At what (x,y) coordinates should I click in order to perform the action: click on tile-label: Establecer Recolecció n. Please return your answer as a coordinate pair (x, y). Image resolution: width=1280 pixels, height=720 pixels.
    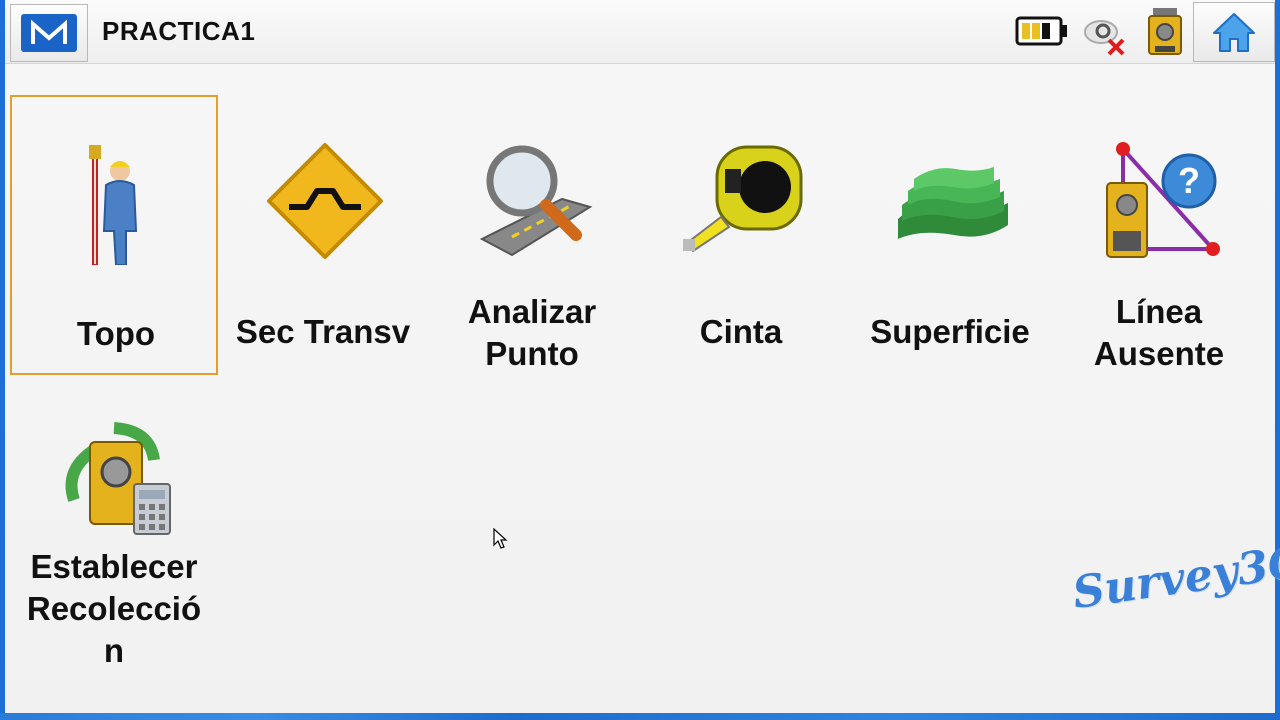
    Looking at the image, I should click on (114, 608).